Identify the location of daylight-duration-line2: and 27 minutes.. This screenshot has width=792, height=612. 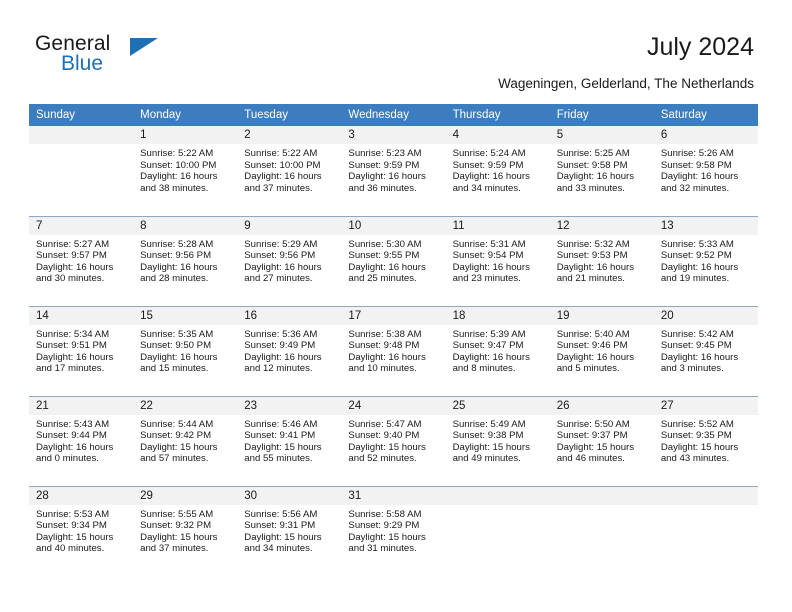
(278, 279).